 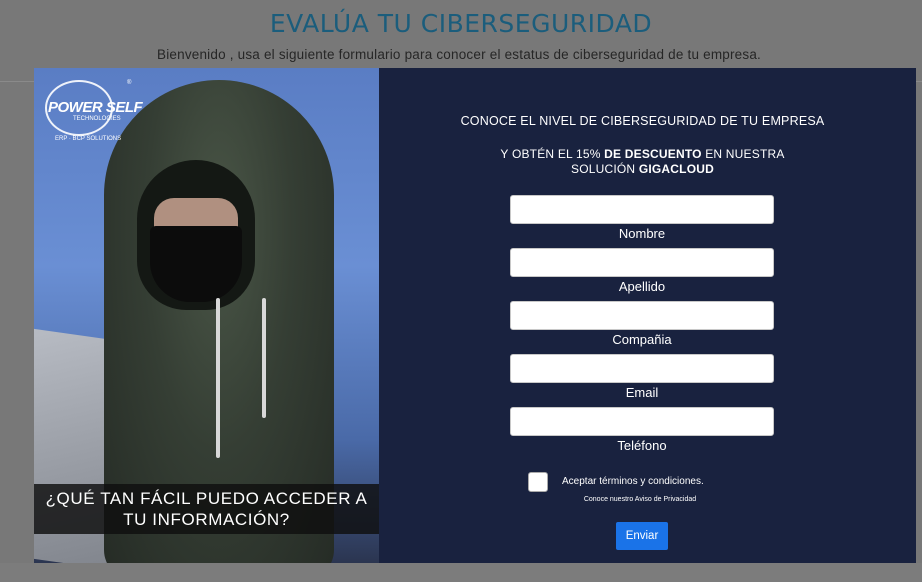 I want to click on field-nombre: Nombre, so click(x=642, y=218).